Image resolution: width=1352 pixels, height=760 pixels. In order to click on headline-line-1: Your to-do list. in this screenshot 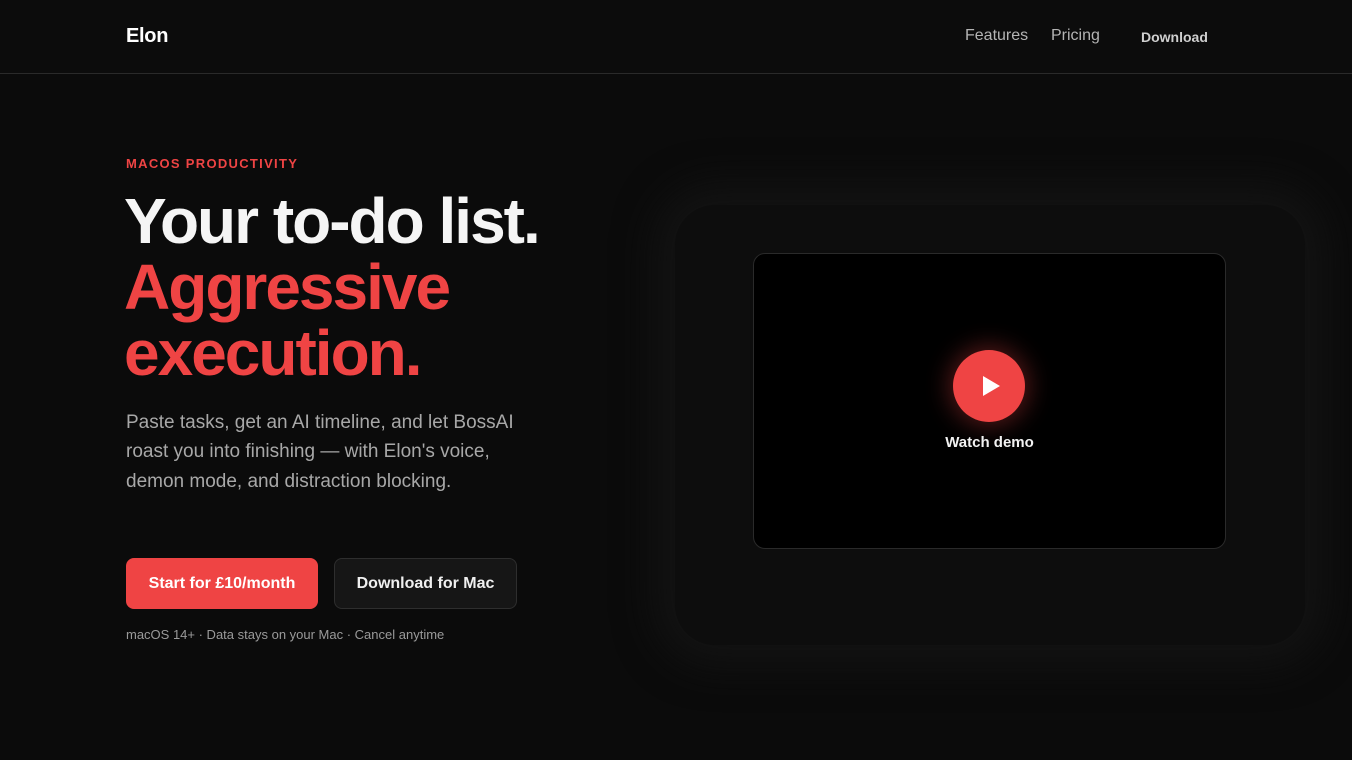, I will do `click(332, 221)`.